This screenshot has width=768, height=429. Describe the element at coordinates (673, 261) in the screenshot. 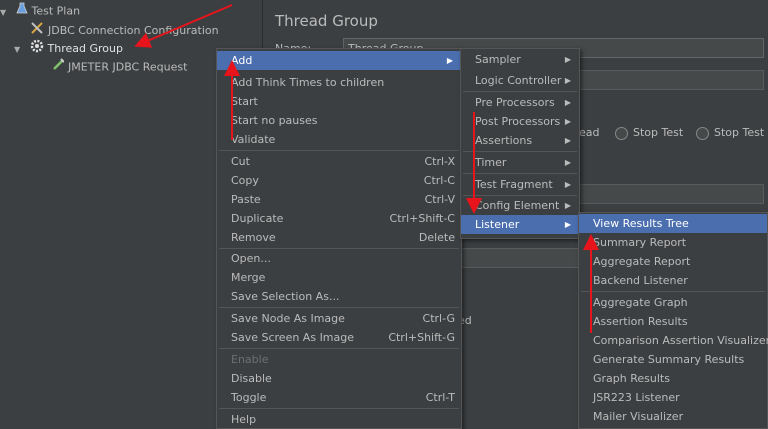

I see `menu-item-aggregate-report: Aggregate Report` at that location.